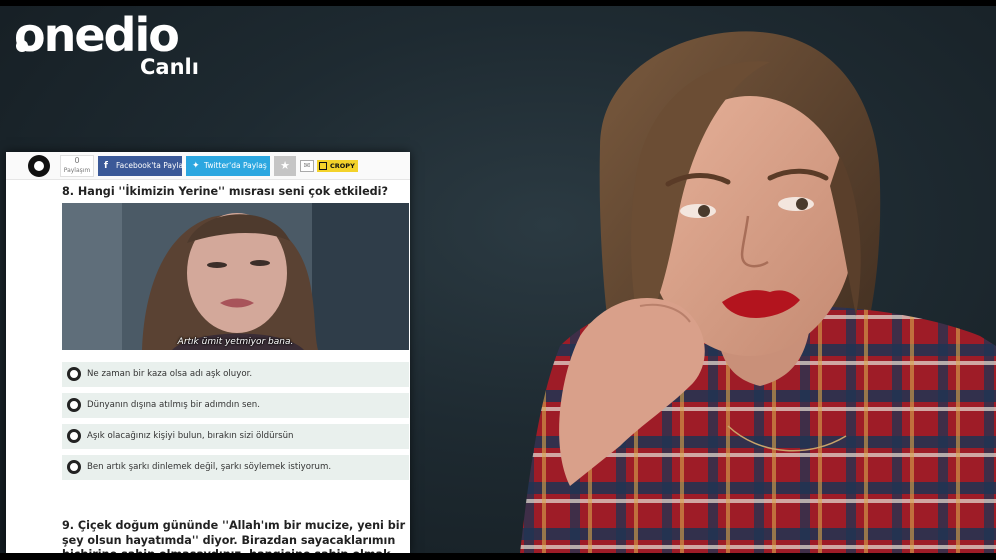 The image size is (996, 560). I want to click on share-count-box: 0 Paylaşım, so click(77, 166).